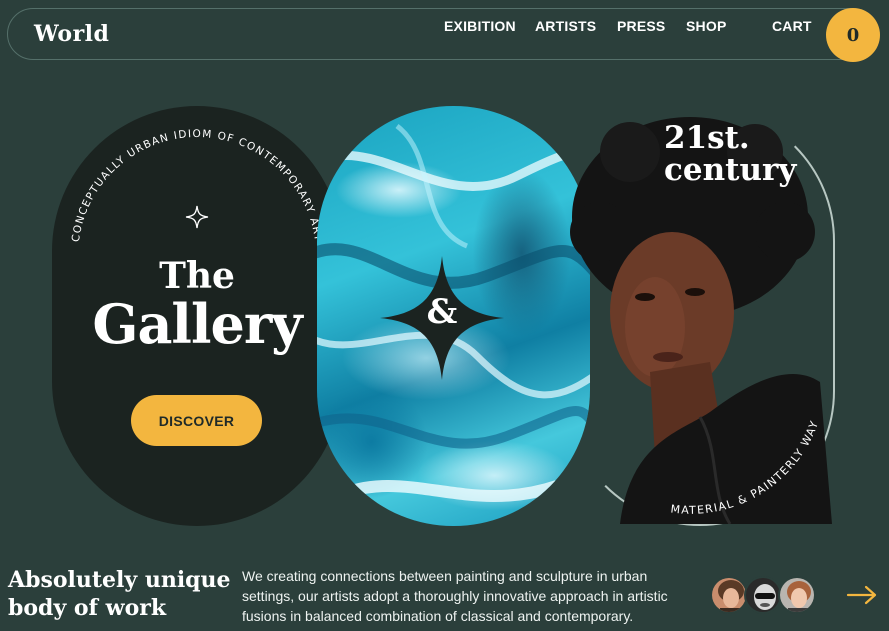 The height and width of the screenshot is (631, 889). I want to click on nav-link-shop: SHOP, so click(706, 26).